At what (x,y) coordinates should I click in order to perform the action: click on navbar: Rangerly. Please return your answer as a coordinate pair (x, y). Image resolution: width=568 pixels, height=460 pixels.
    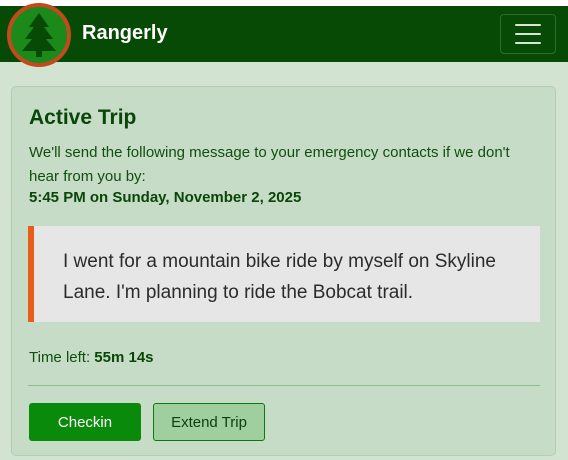
    Looking at the image, I should click on (284, 35).